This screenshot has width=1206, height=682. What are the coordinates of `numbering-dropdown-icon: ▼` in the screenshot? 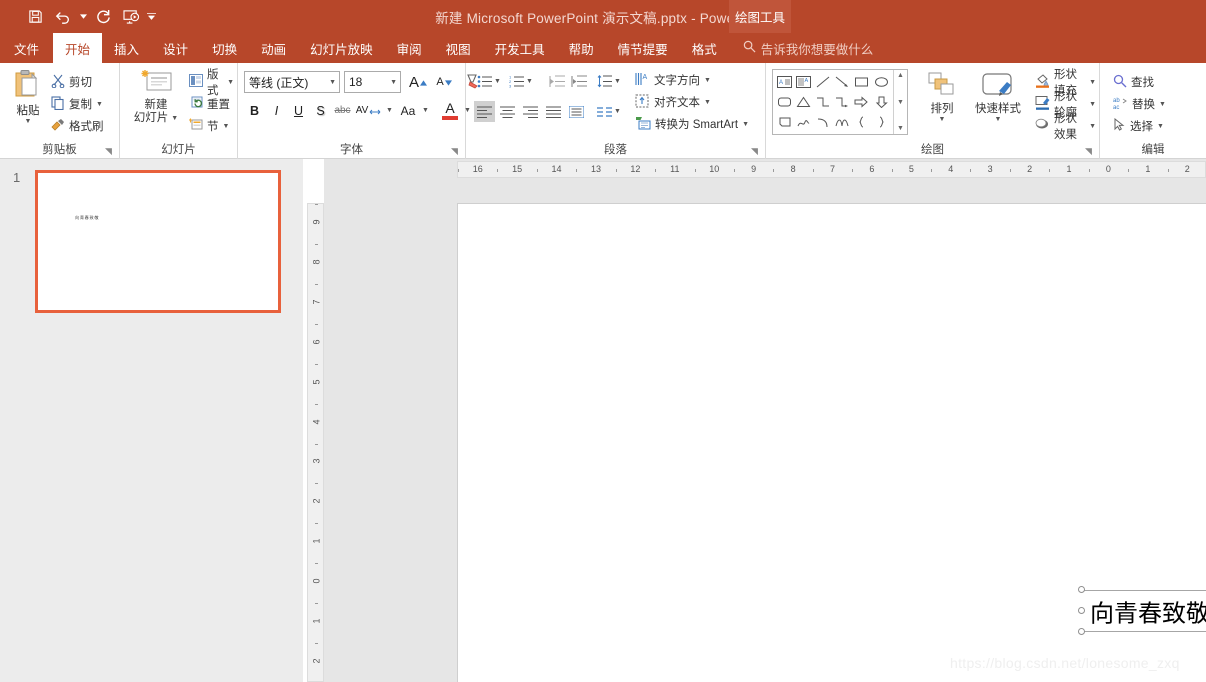 It's located at (529, 81).